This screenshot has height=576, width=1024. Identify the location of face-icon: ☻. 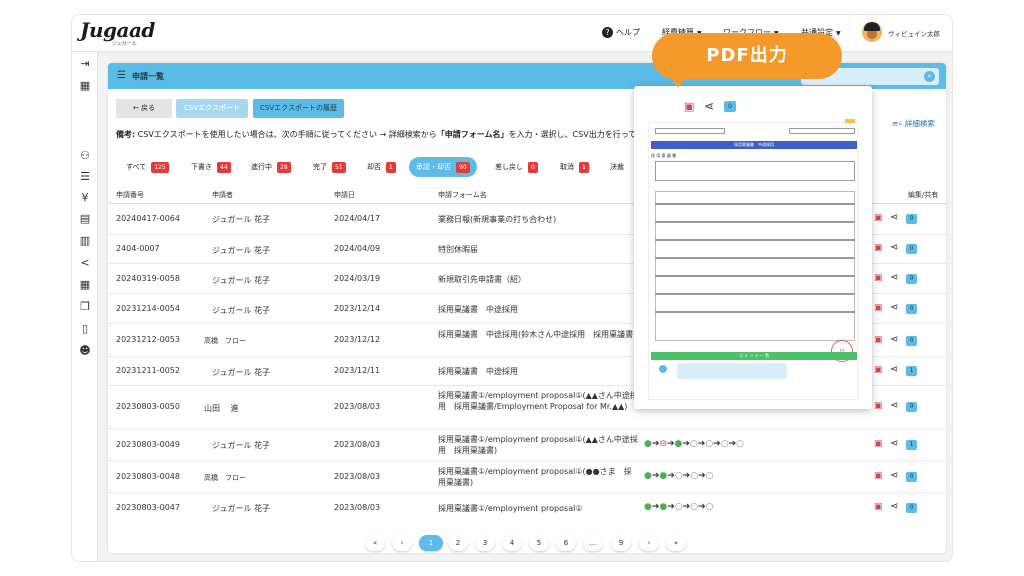
(85, 351).